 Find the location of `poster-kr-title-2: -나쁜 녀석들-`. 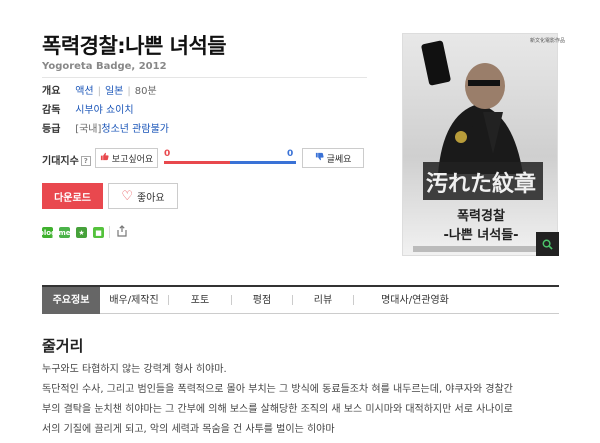

poster-kr-title-2: -나쁜 녀석들- is located at coordinates (480, 235).